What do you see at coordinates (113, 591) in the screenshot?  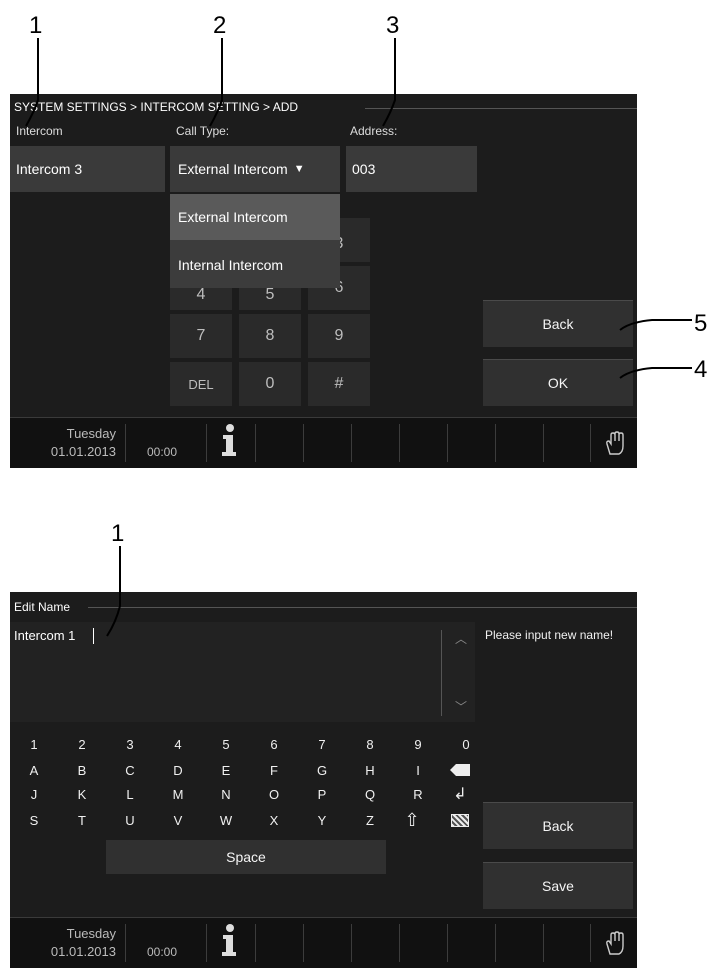 I see `callout-line-1-bottom` at bounding box center [113, 591].